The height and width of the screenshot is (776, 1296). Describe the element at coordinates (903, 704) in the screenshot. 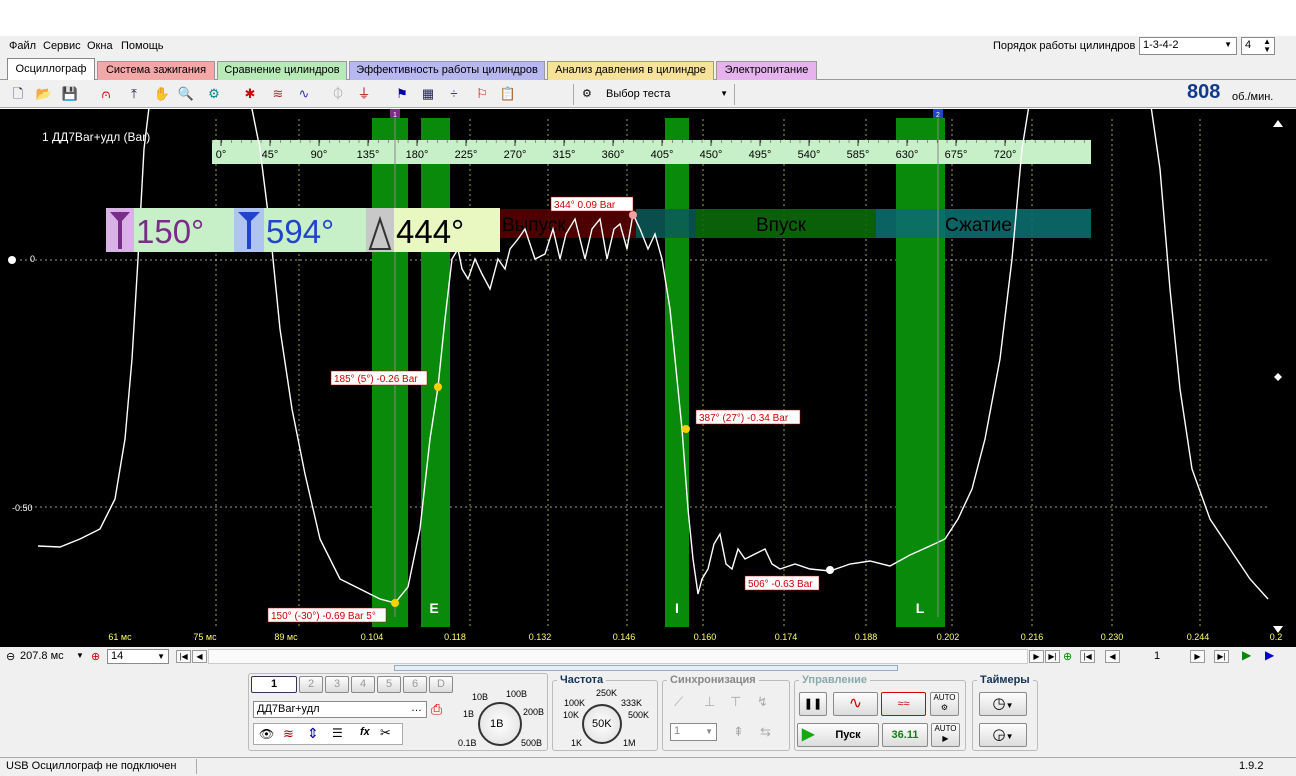

I see `noise-button: ≈≈` at that location.